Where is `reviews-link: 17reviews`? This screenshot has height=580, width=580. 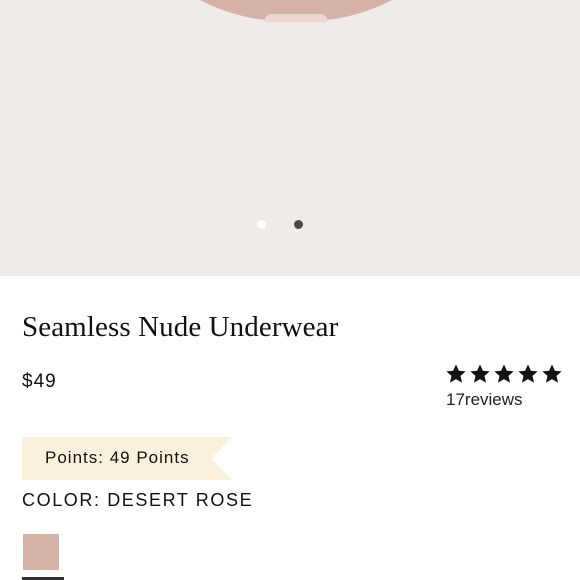 reviews-link: 17reviews is located at coordinates (484, 400).